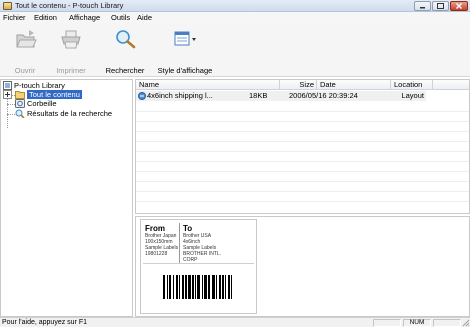  What do you see at coordinates (354, 85) in the screenshot?
I see `column-header-date: Date` at bounding box center [354, 85].